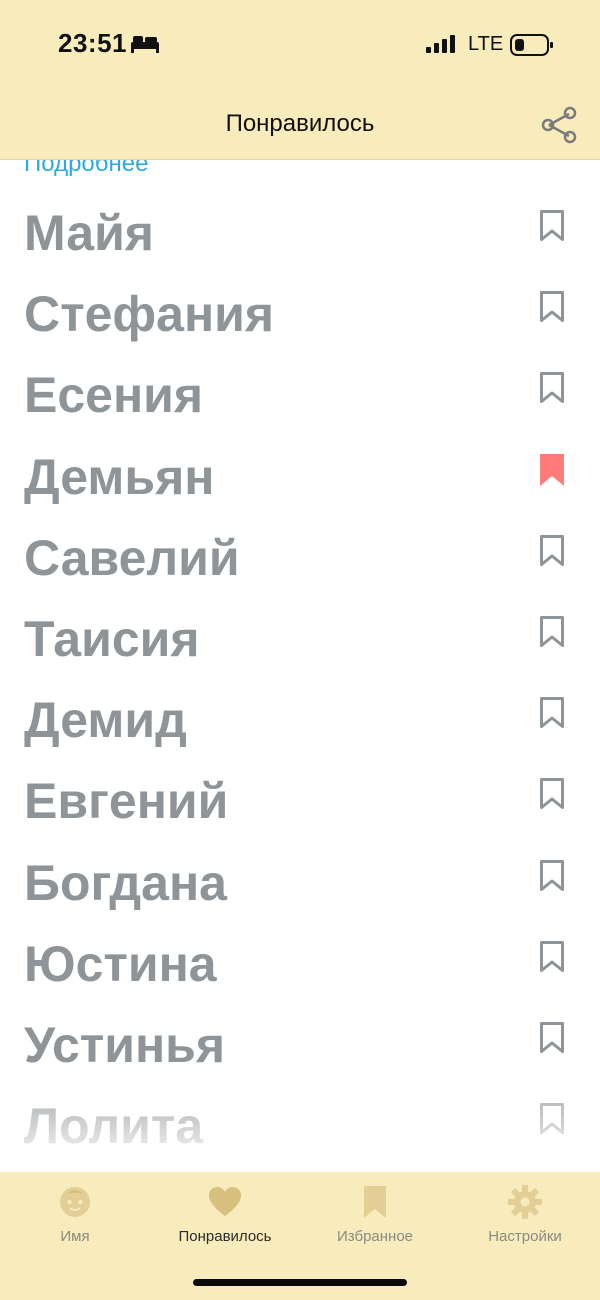 The height and width of the screenshot is (1300, 600). Describe the element at coordinates (300, 798) in the screenshot. I see `list-item: Евгений` at that location.